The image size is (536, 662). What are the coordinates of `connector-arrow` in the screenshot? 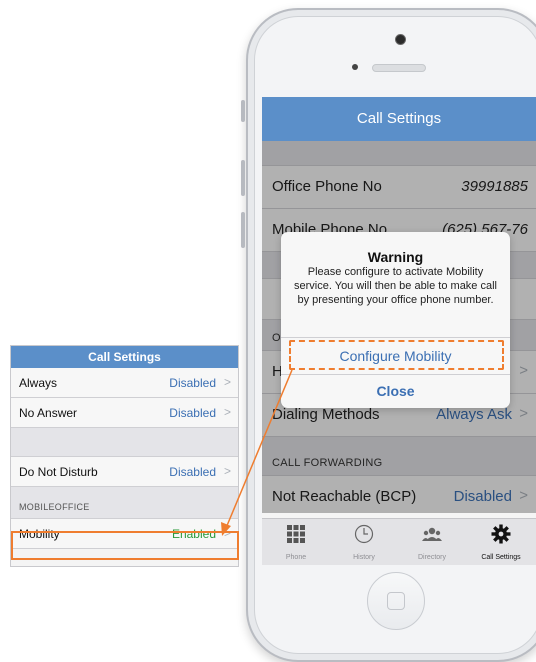 It's located at (257, 452).